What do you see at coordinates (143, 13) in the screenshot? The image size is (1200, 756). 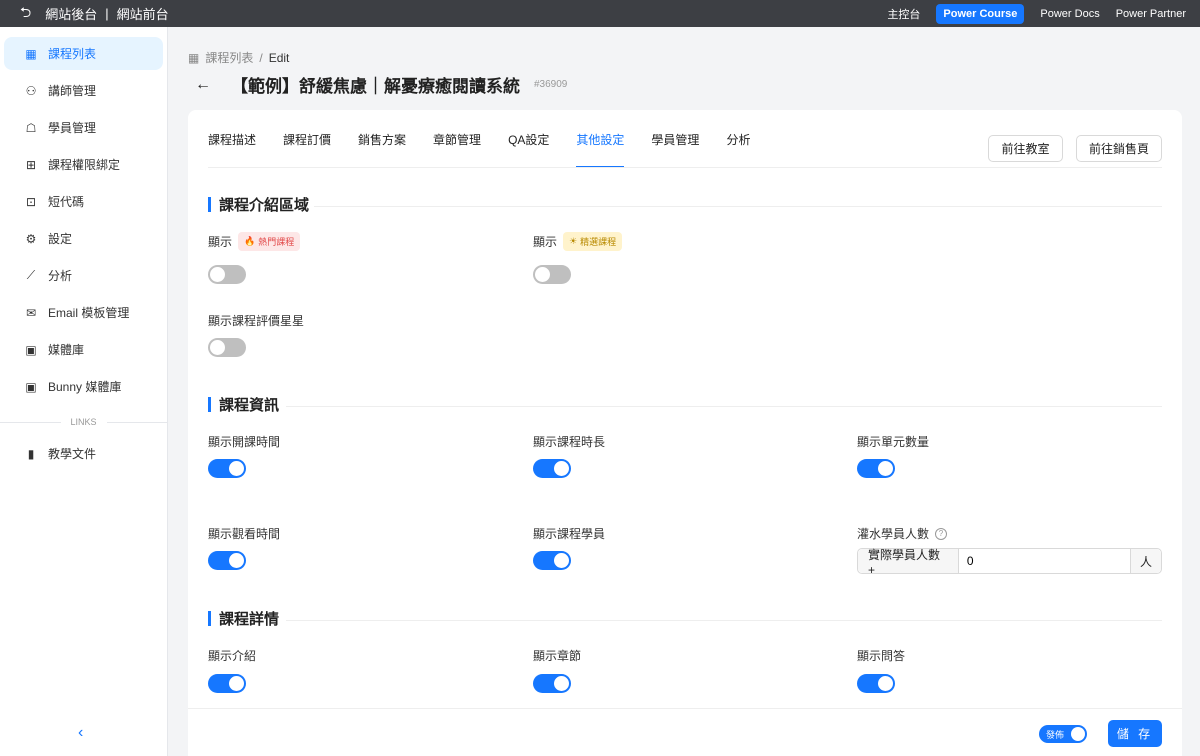 I see `frontend-link: 網站前台` at bounding box center [143, 13].